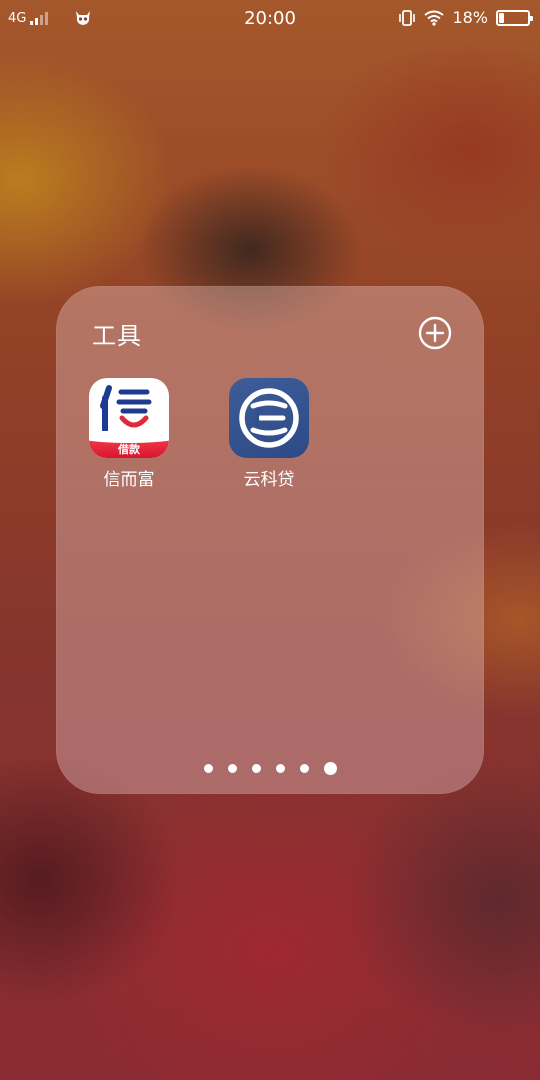 Image resolution: width=540 pixels, height=1080 pixels. What do you see at coordinates (514, 17) in the screenshot?
I see `battery-icon` at bounding box center [514, 17].